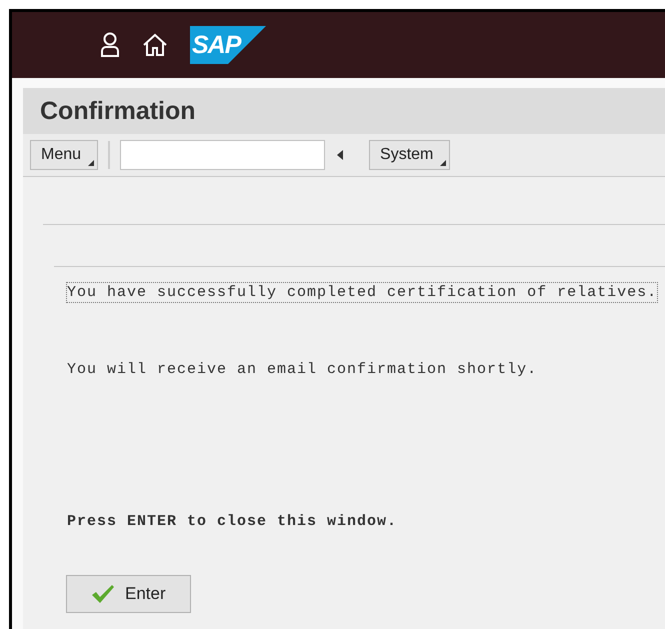  Describe the element at coordinates (302, 370) in the screenshot. I see `message-text: You will receive an email confirmation shortly.` at that location.